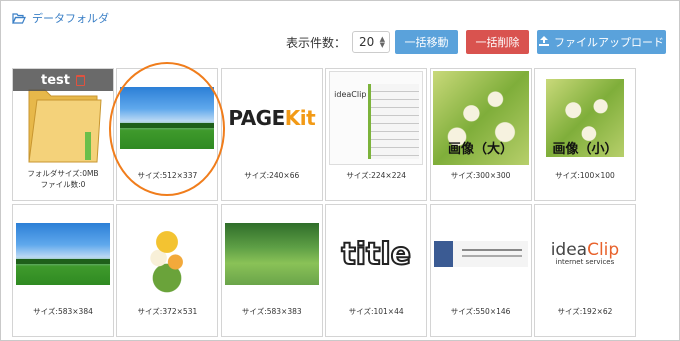 This screenshot has height=341, width=680. I want to click on folder-header: test, so click(63, 80).